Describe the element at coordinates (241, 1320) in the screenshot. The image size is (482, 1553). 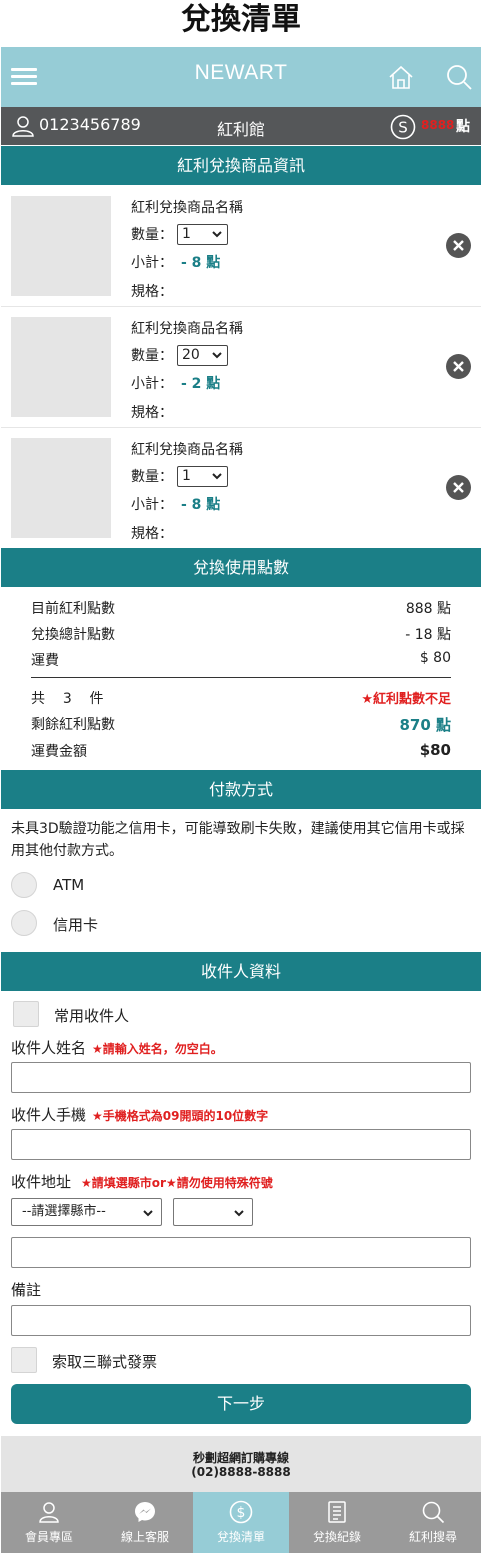
I see `note-input` at that location.